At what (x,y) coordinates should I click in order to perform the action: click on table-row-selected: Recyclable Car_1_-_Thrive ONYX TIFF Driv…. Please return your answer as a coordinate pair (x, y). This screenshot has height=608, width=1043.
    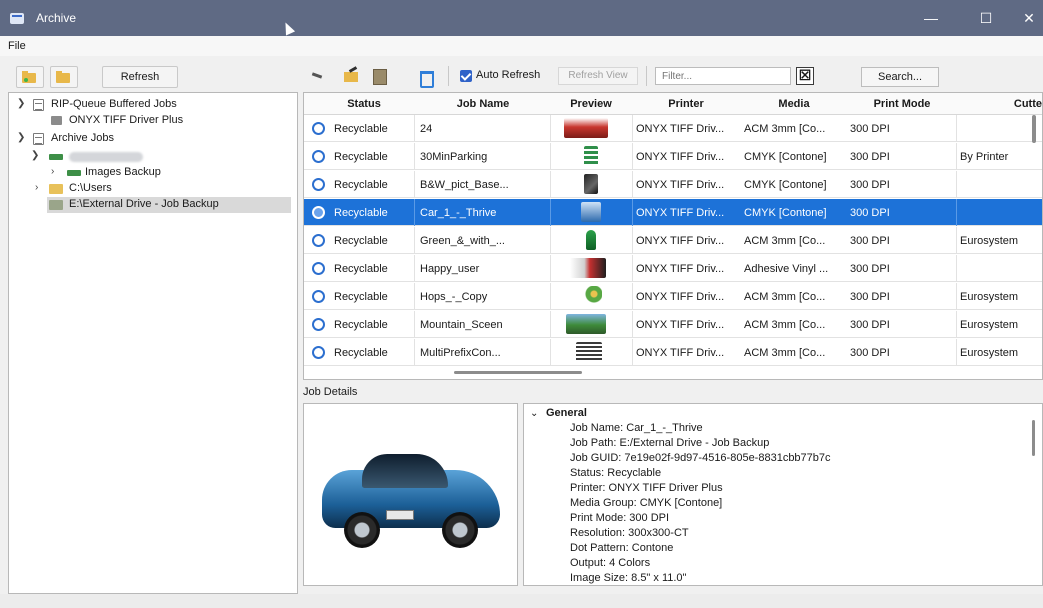
    Looking at the image, I should click on (673, 212).